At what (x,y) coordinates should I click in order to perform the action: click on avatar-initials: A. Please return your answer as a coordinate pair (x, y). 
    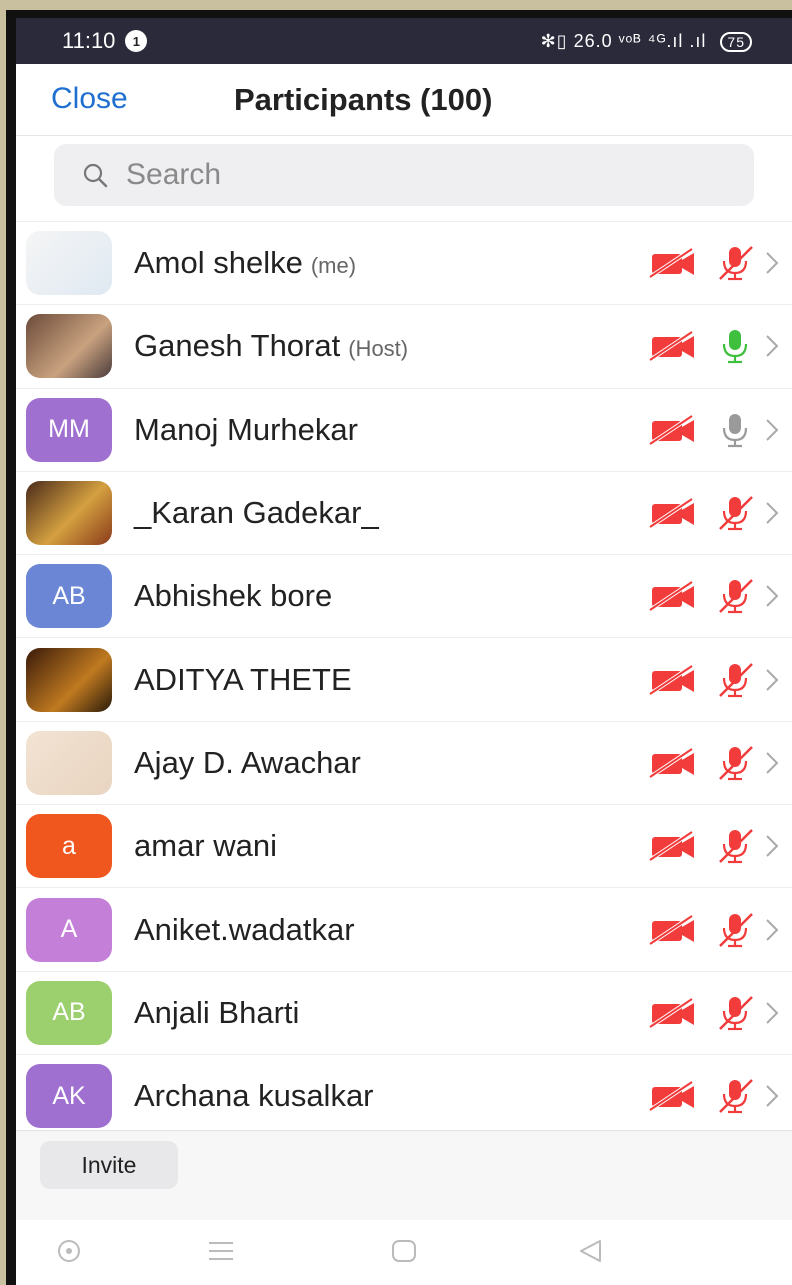
    Looking at the image, I should click on (69, 929).